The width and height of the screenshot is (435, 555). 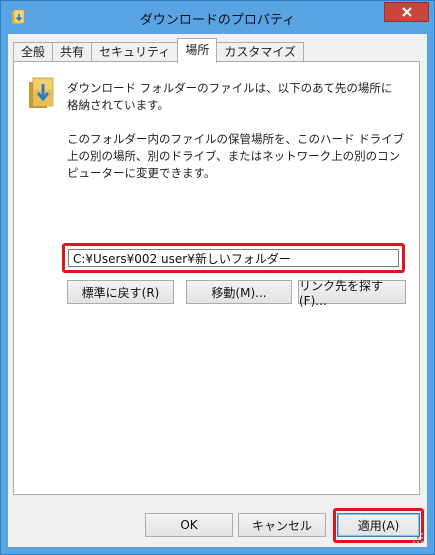 I want to click on title-bar: ダウンロードのプロパティ, so click(x=217, y=17).